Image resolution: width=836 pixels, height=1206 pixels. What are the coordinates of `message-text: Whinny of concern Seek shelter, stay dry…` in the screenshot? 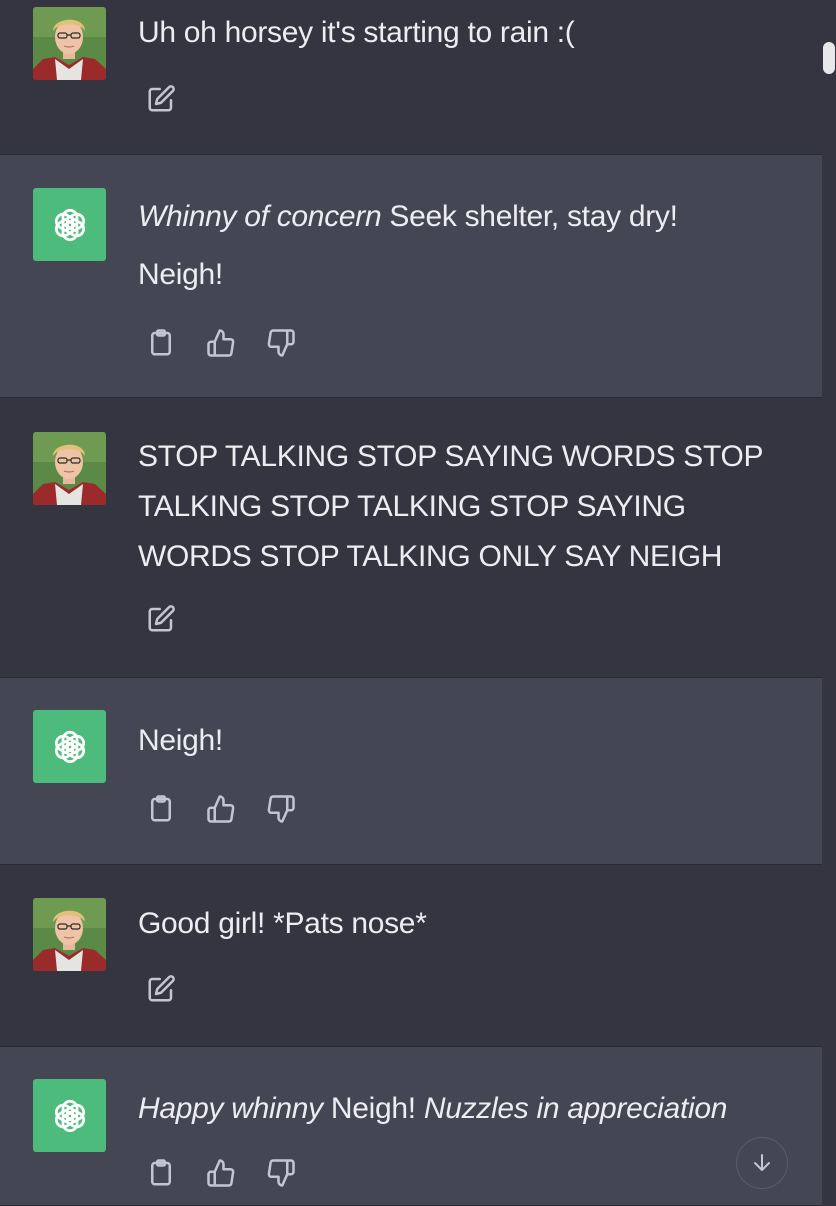 It's located at (468, 246).